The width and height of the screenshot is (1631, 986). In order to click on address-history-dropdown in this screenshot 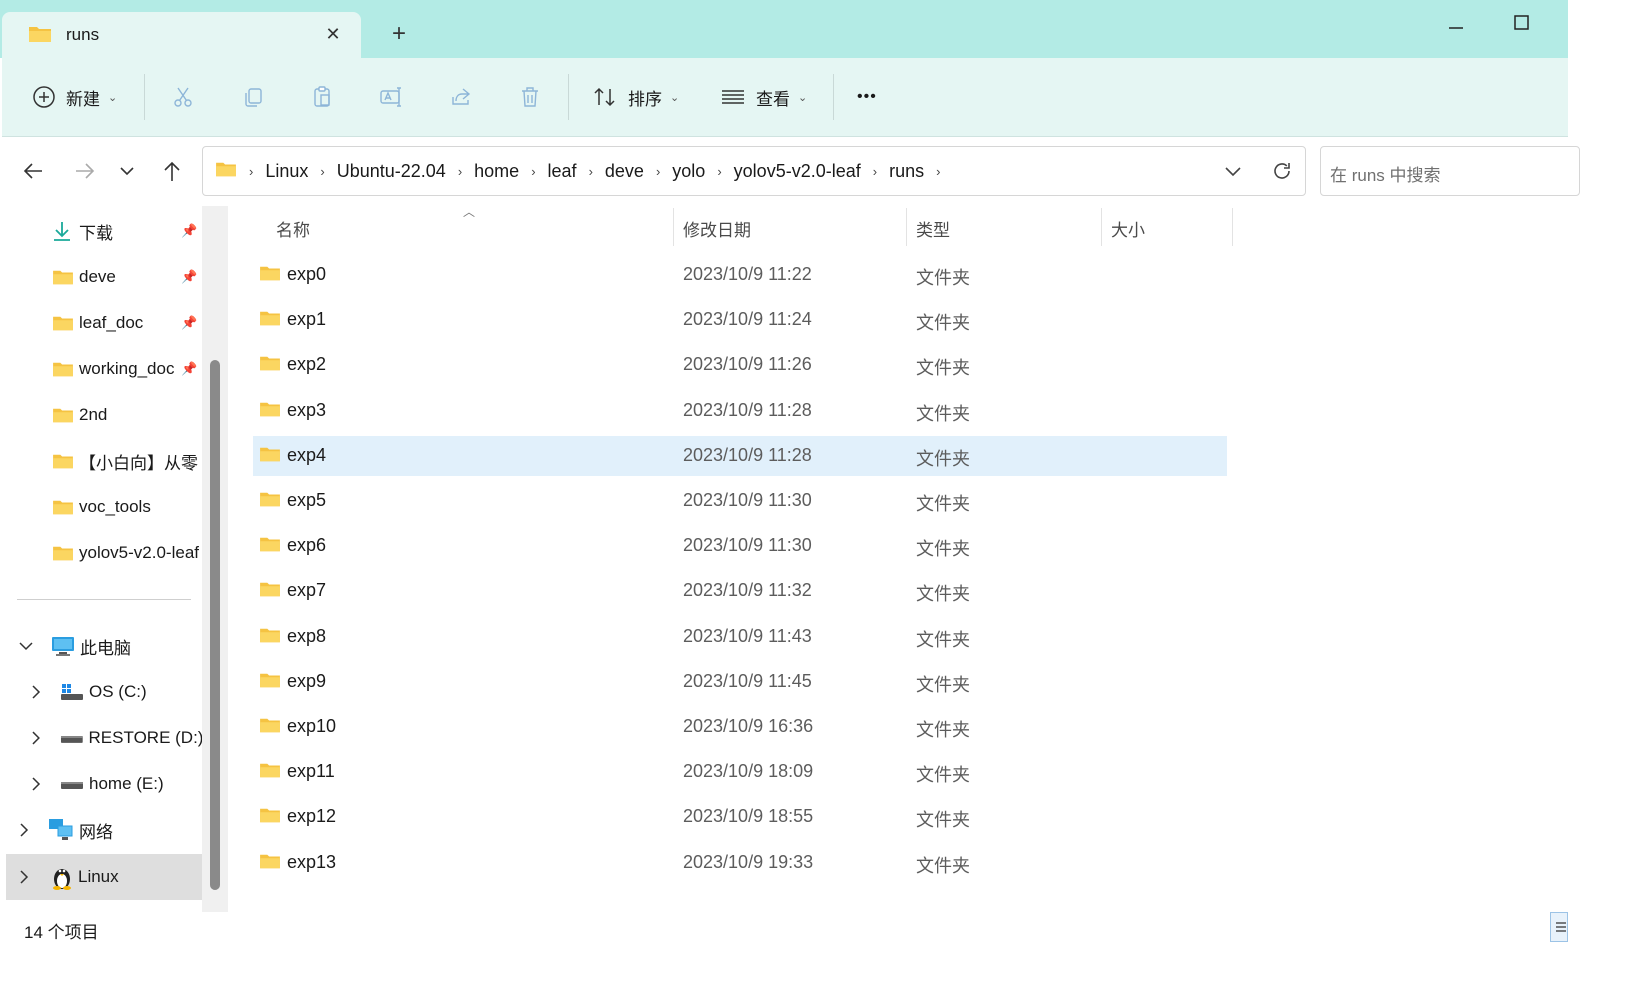, I will do `click(1233, 173)`.